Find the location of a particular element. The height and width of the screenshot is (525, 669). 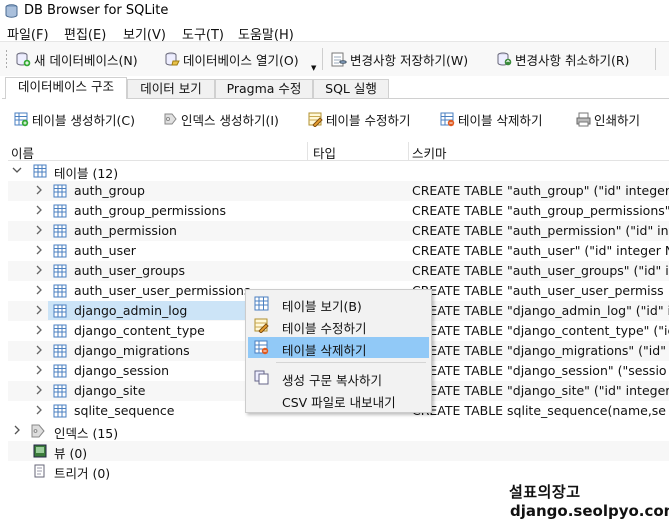

write-changes-label: 변경사항 저장하기(W) is located at coordinates (409, 60).